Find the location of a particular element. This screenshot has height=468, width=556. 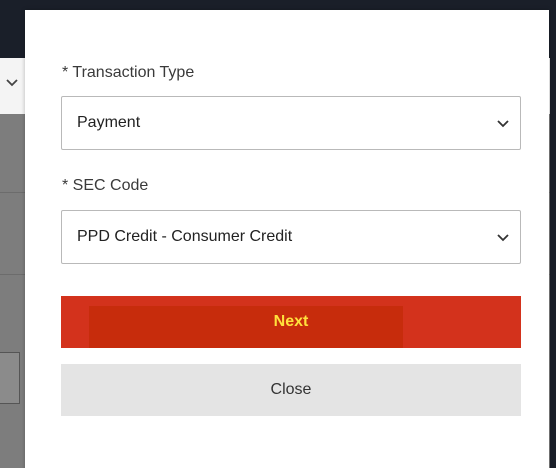

close-button-label: Close is located at coordinates (291, 389).